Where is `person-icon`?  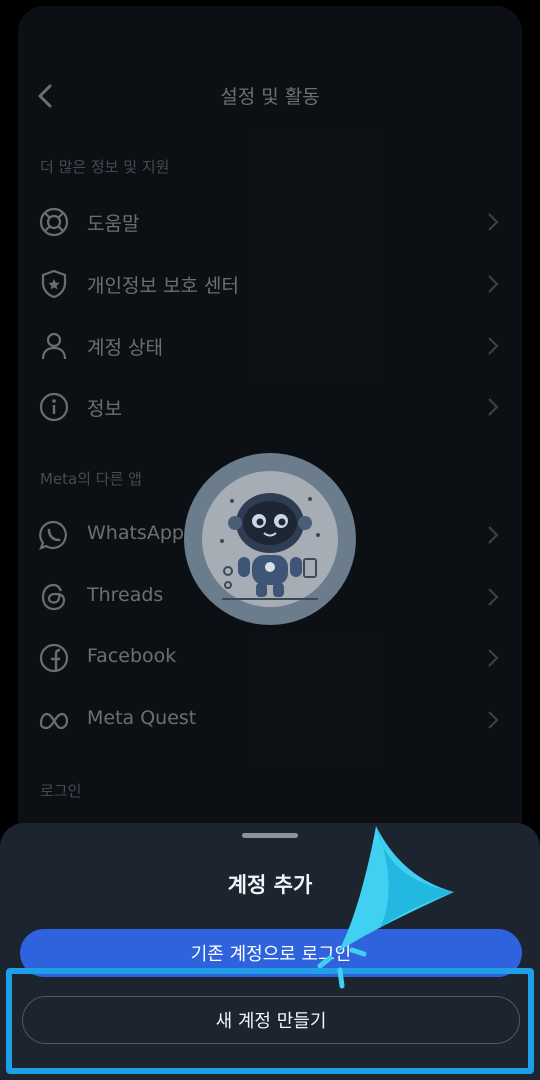
person-icon is located at coordinates (54, 346).